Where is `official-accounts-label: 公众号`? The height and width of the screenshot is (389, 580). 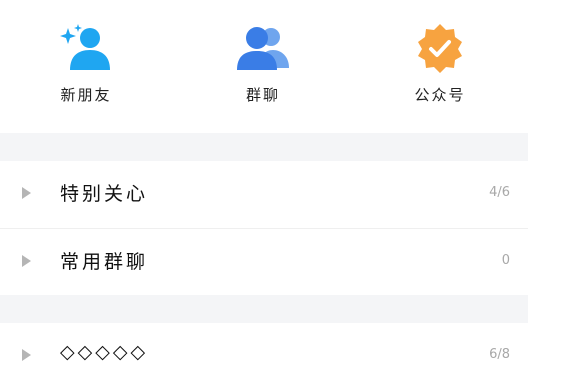 official-accounts-label: 公众号 is located at coordinates (440, 95).